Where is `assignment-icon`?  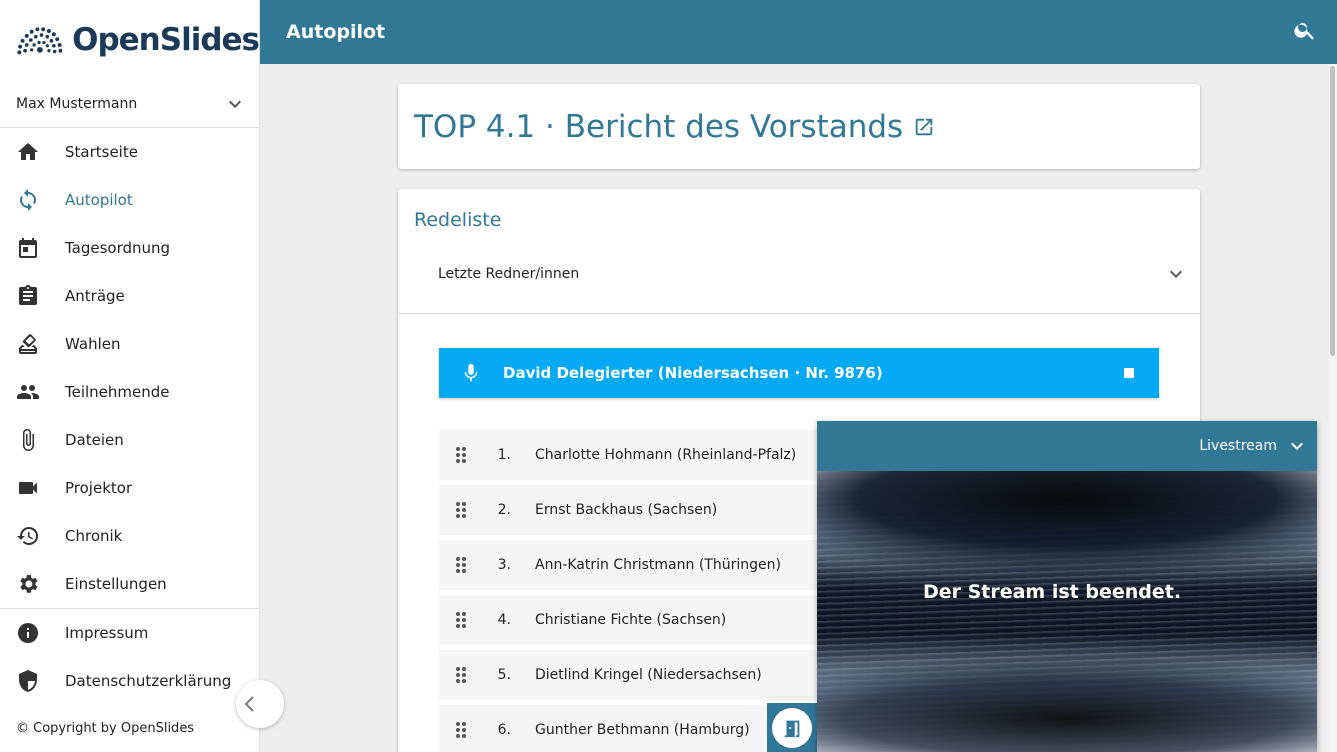
assignment-icon is located at coordinates (28, 296).